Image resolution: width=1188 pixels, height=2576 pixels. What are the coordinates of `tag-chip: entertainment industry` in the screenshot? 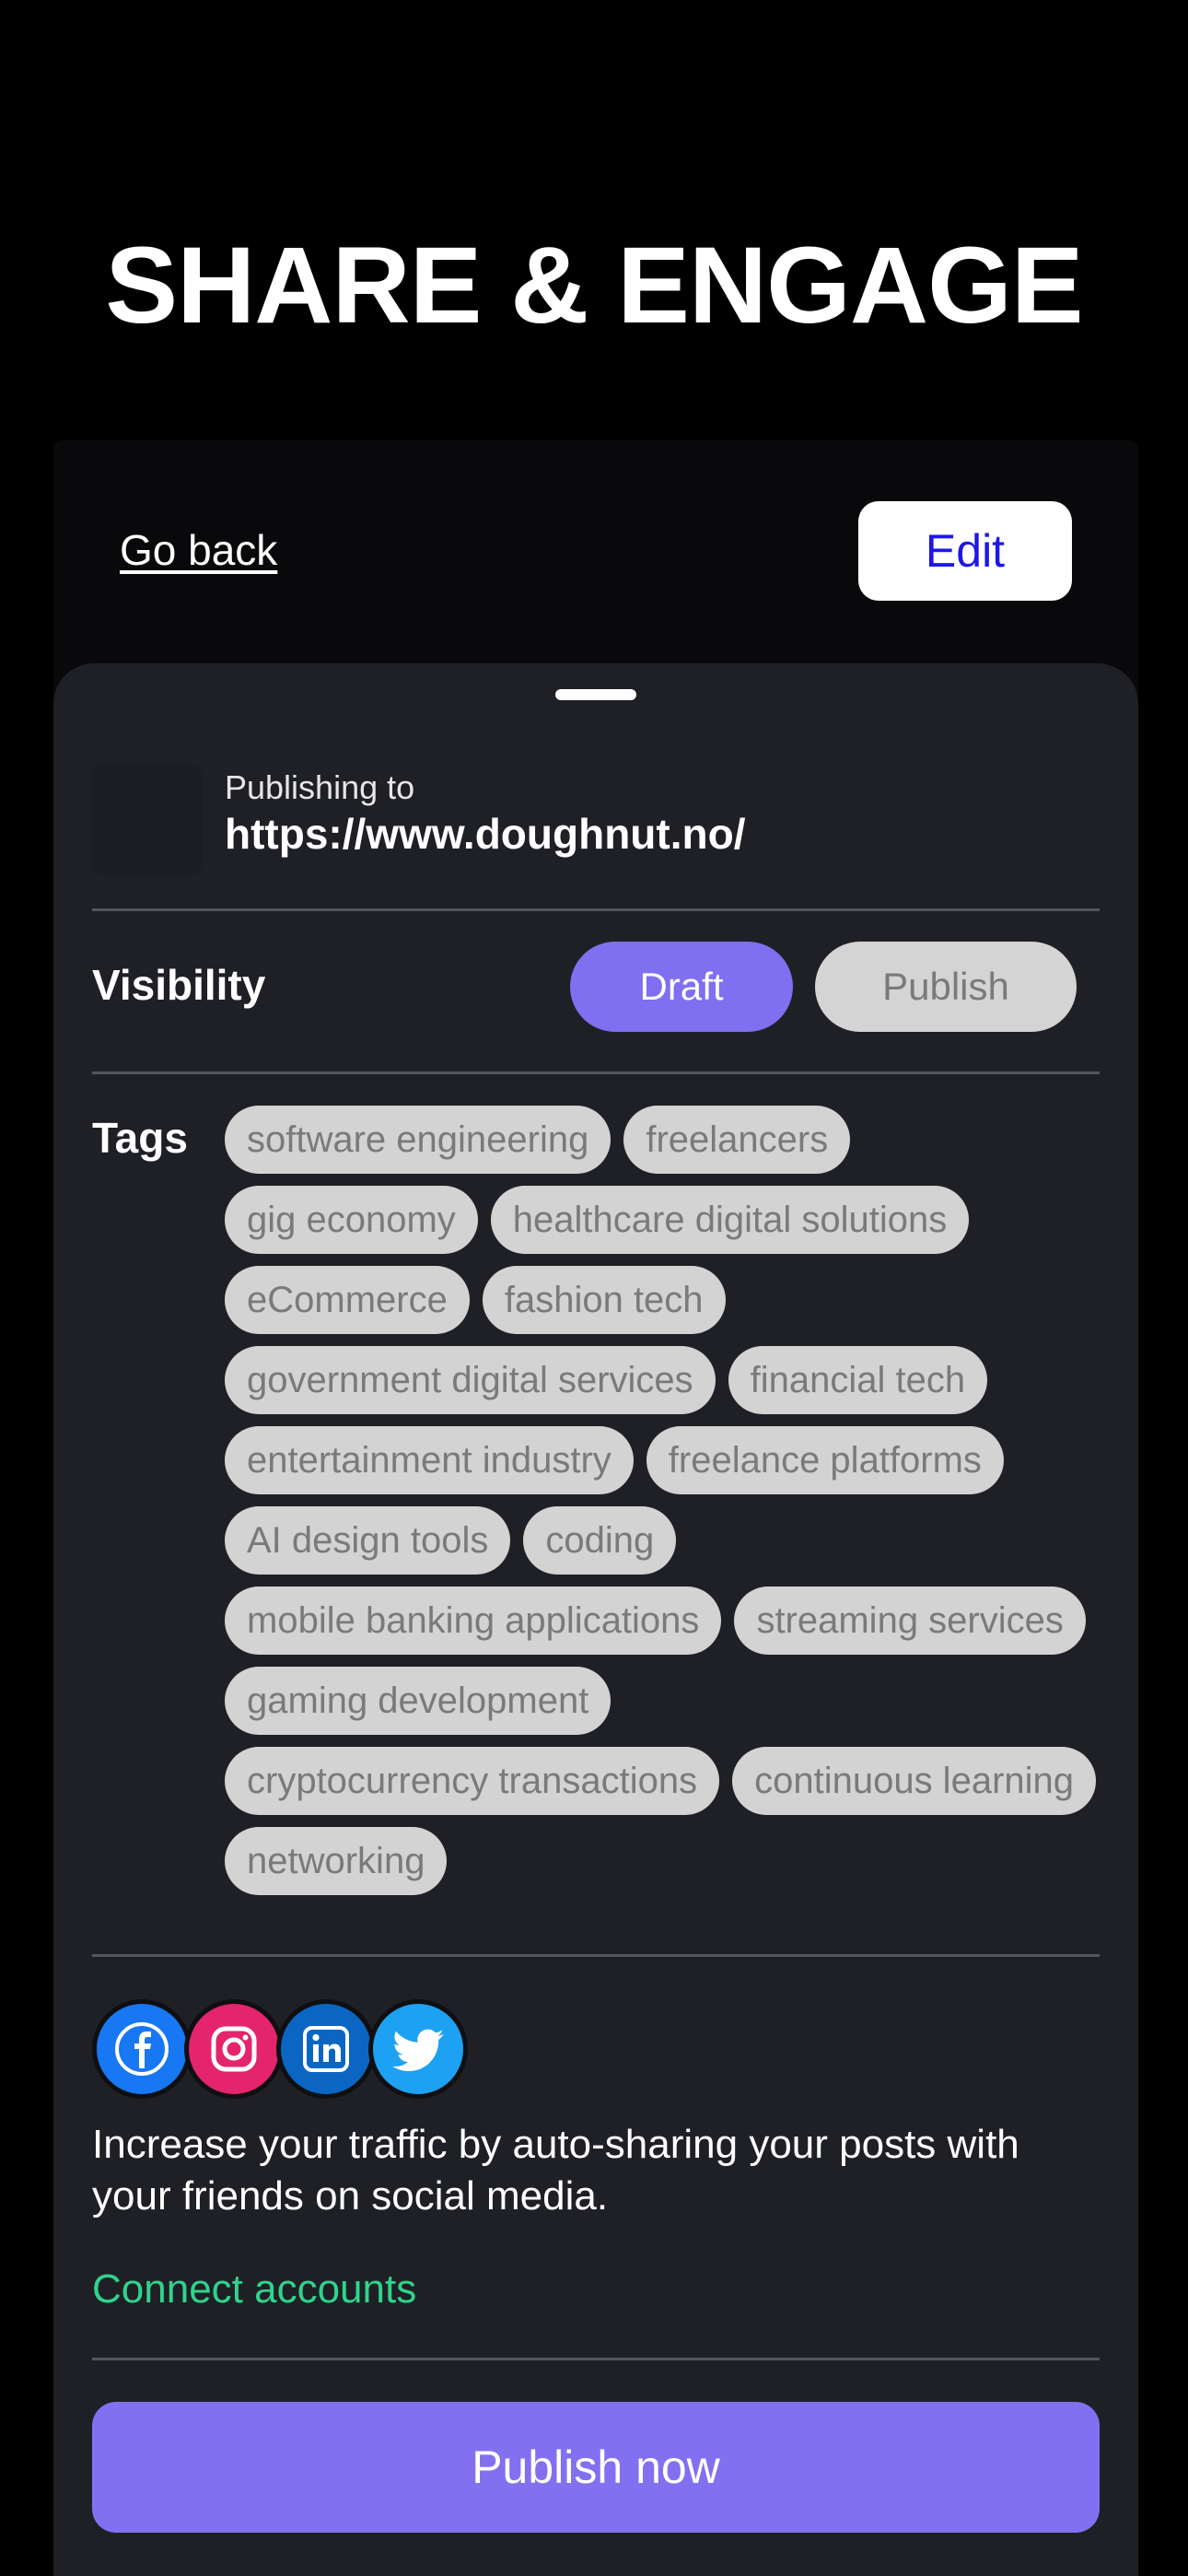 It's located at (429, 1460).